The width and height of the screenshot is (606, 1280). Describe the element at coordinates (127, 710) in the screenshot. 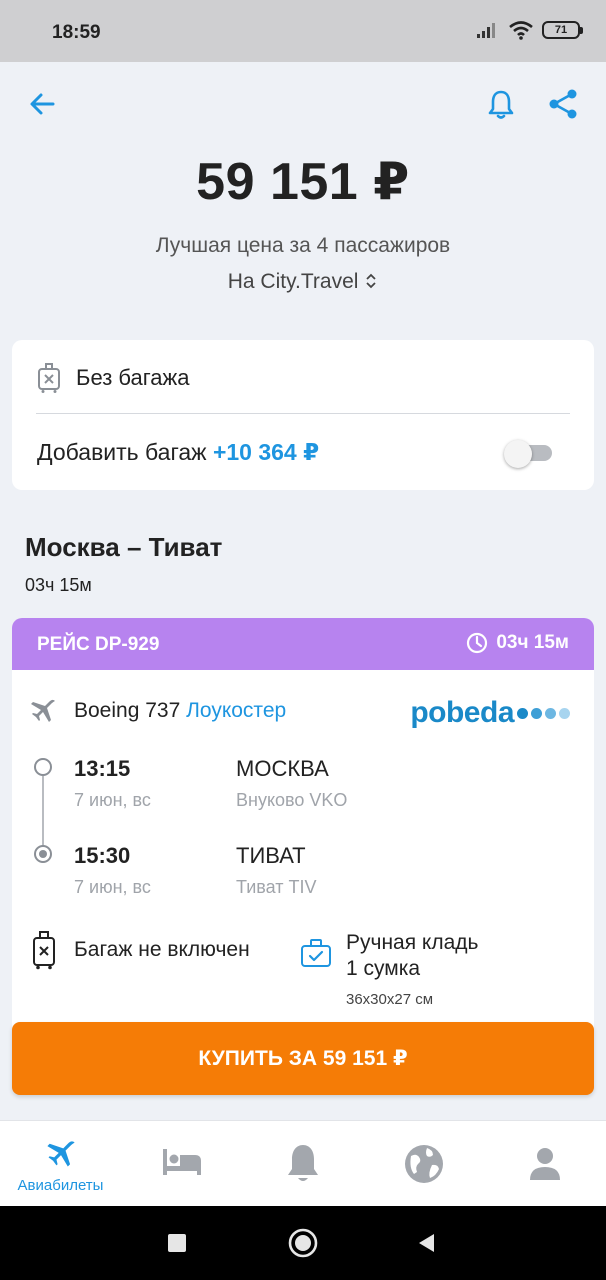

I see `aircraft-model: Boeing 737` at that location.